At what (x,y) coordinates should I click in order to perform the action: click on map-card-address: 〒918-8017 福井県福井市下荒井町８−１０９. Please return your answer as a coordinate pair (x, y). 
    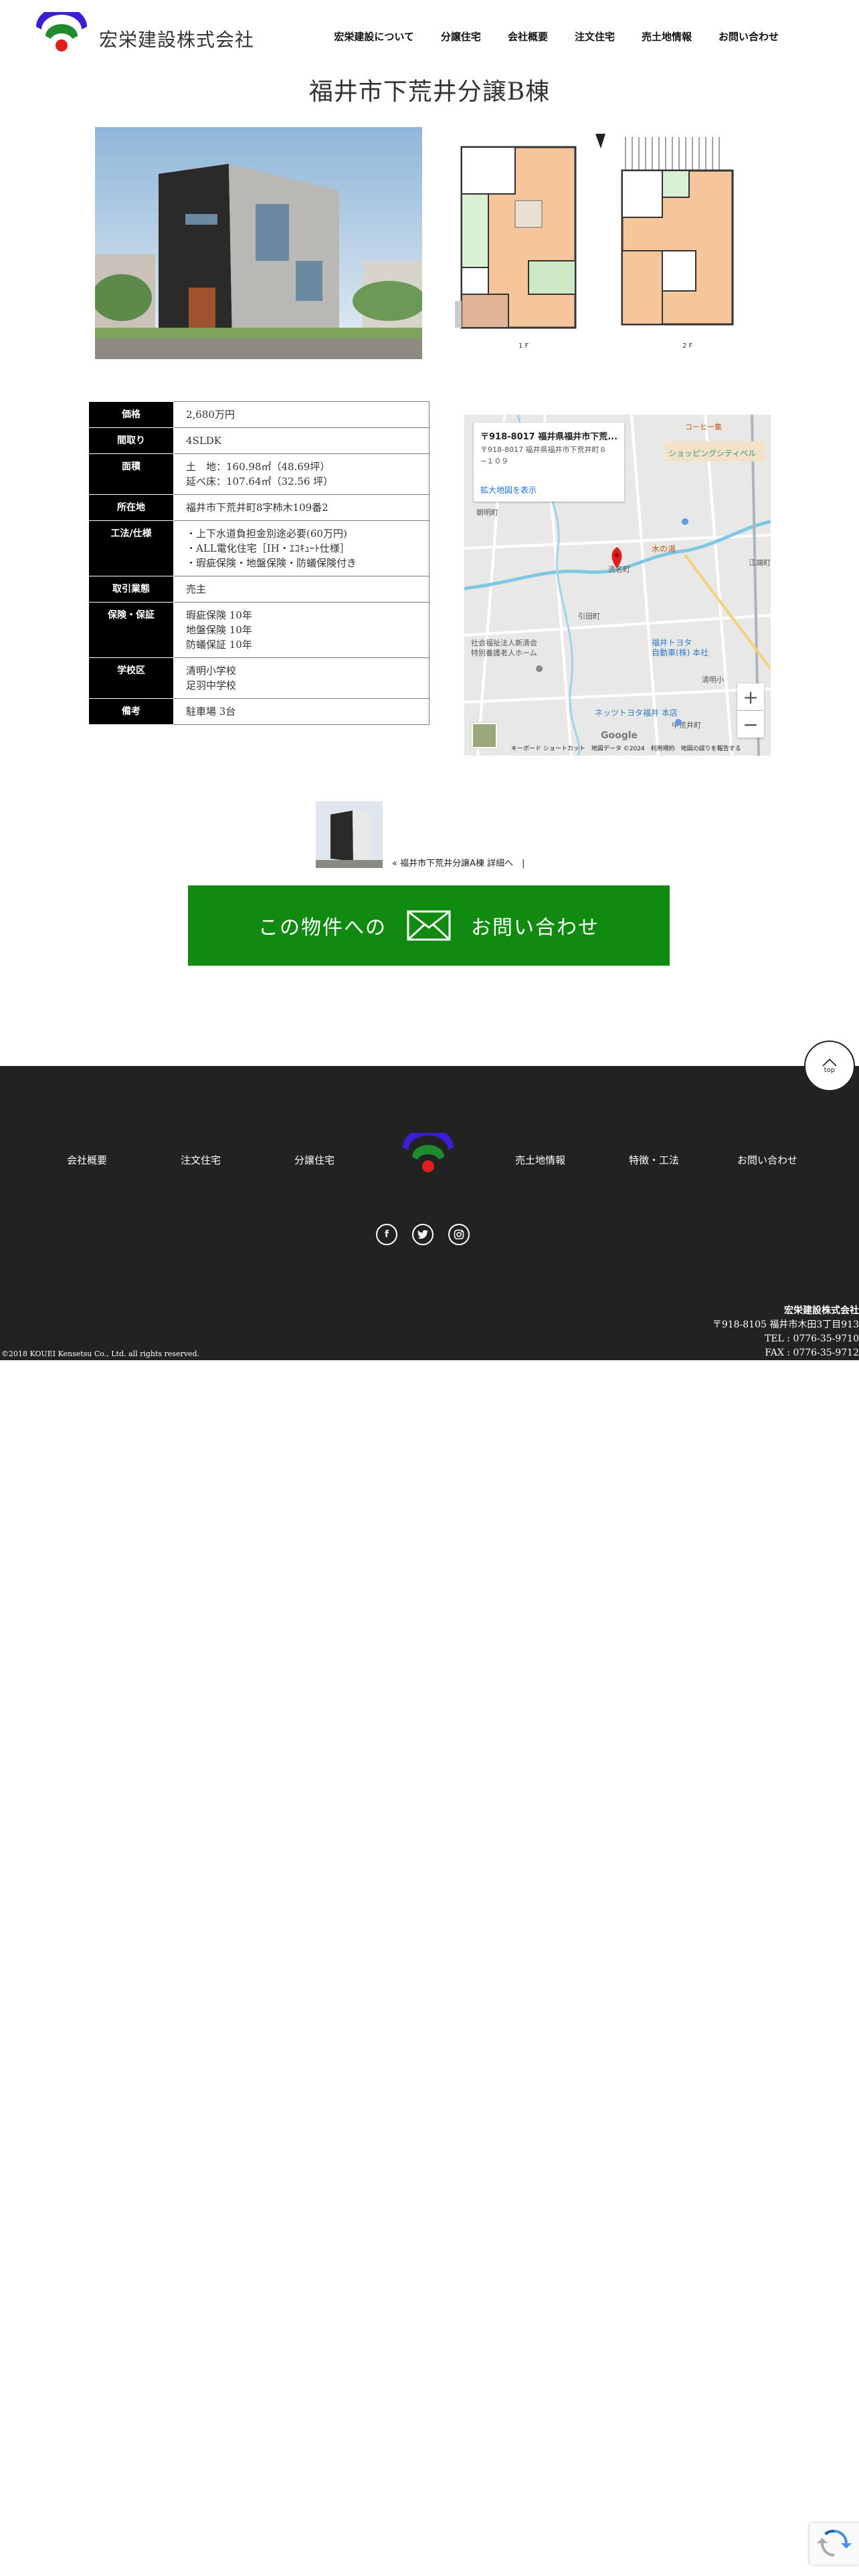
    Looking at the image, I should click on (543, 455).